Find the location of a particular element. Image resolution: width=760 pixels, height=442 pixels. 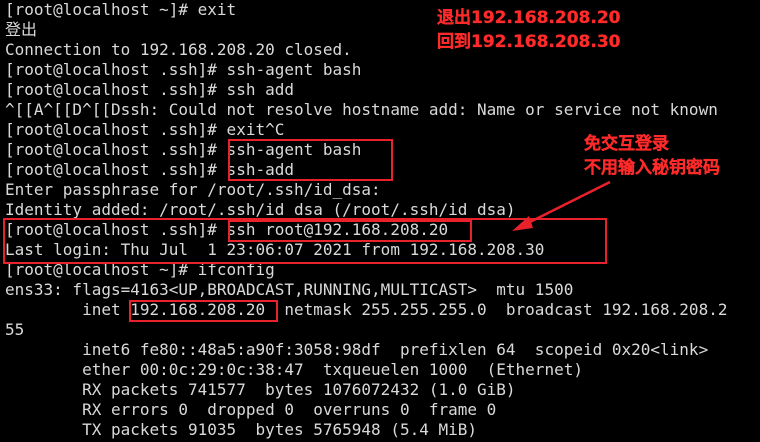

annotation-login-note-line1: 免交互登录 is located at coordinates (626, 144).